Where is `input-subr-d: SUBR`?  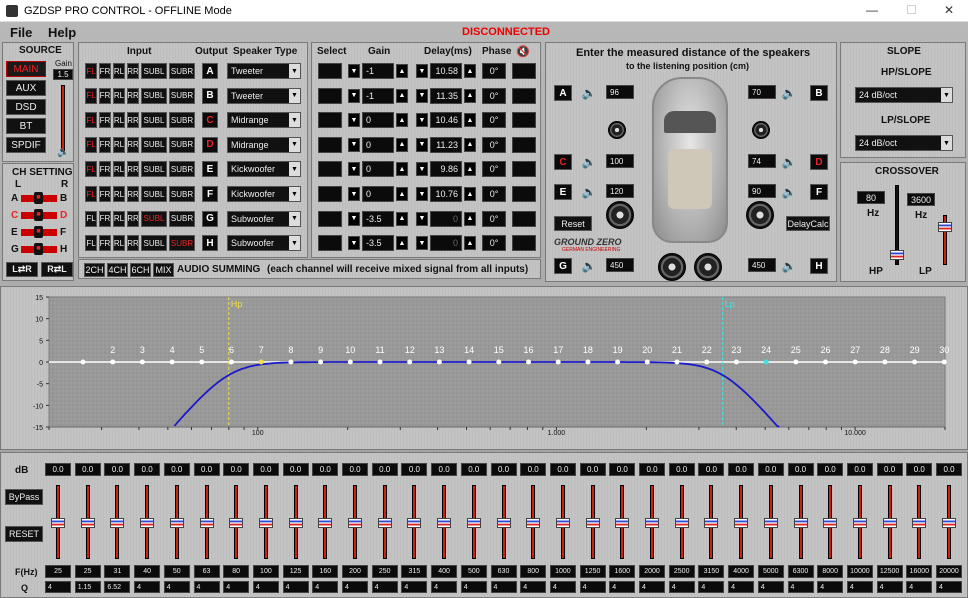
input-subr-d: SUBR is located at coordinates (182, 144).